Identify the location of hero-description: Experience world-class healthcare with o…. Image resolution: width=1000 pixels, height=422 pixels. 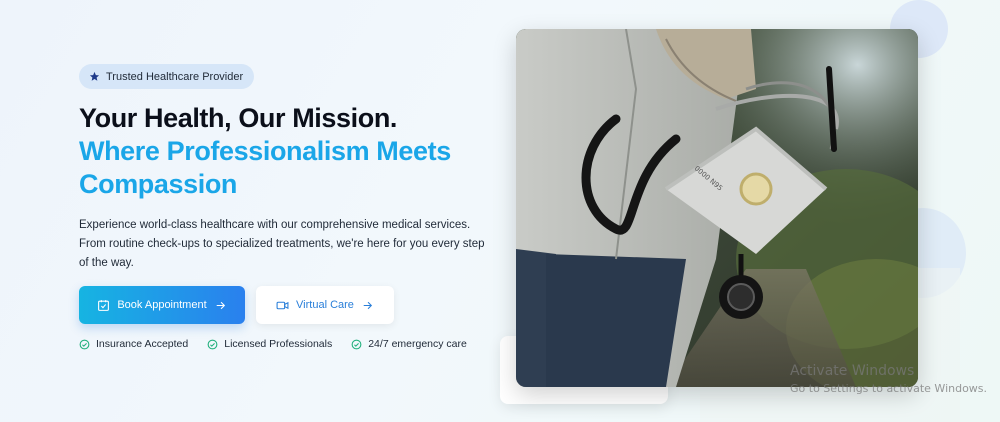
(282, 244).